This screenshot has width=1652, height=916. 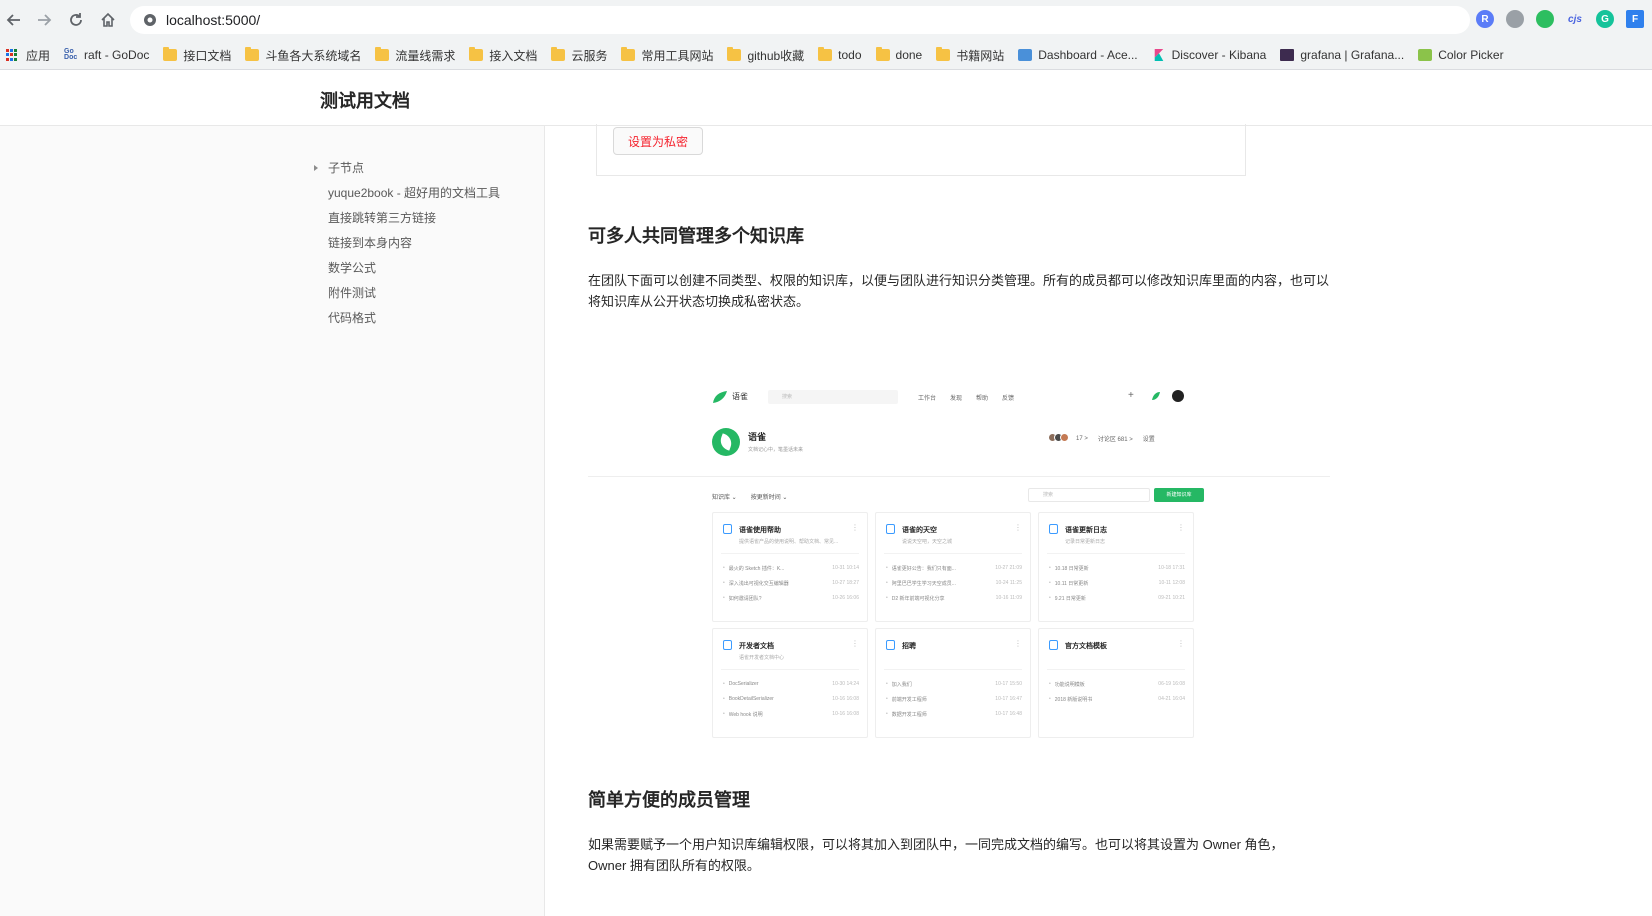 I want to click on toc-item-label: 数学公式, so click(x=352, y=268).